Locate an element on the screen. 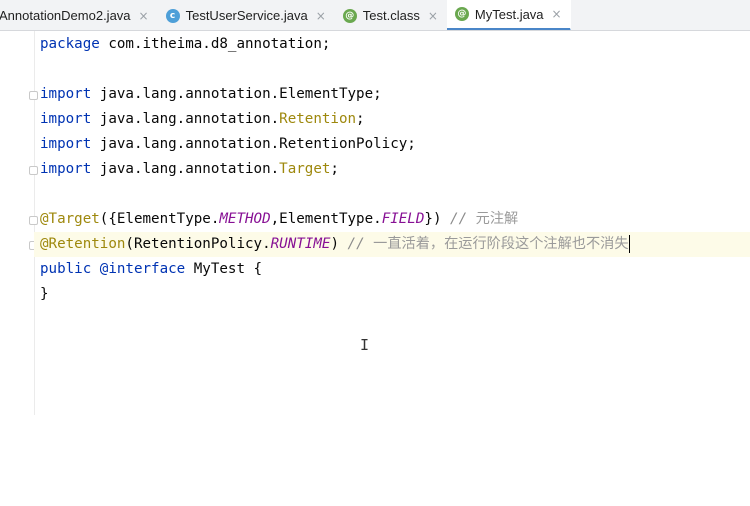 This screenshot has height=506, width=750. tab-label: MyTest.java is located at coordinates (509, 14).